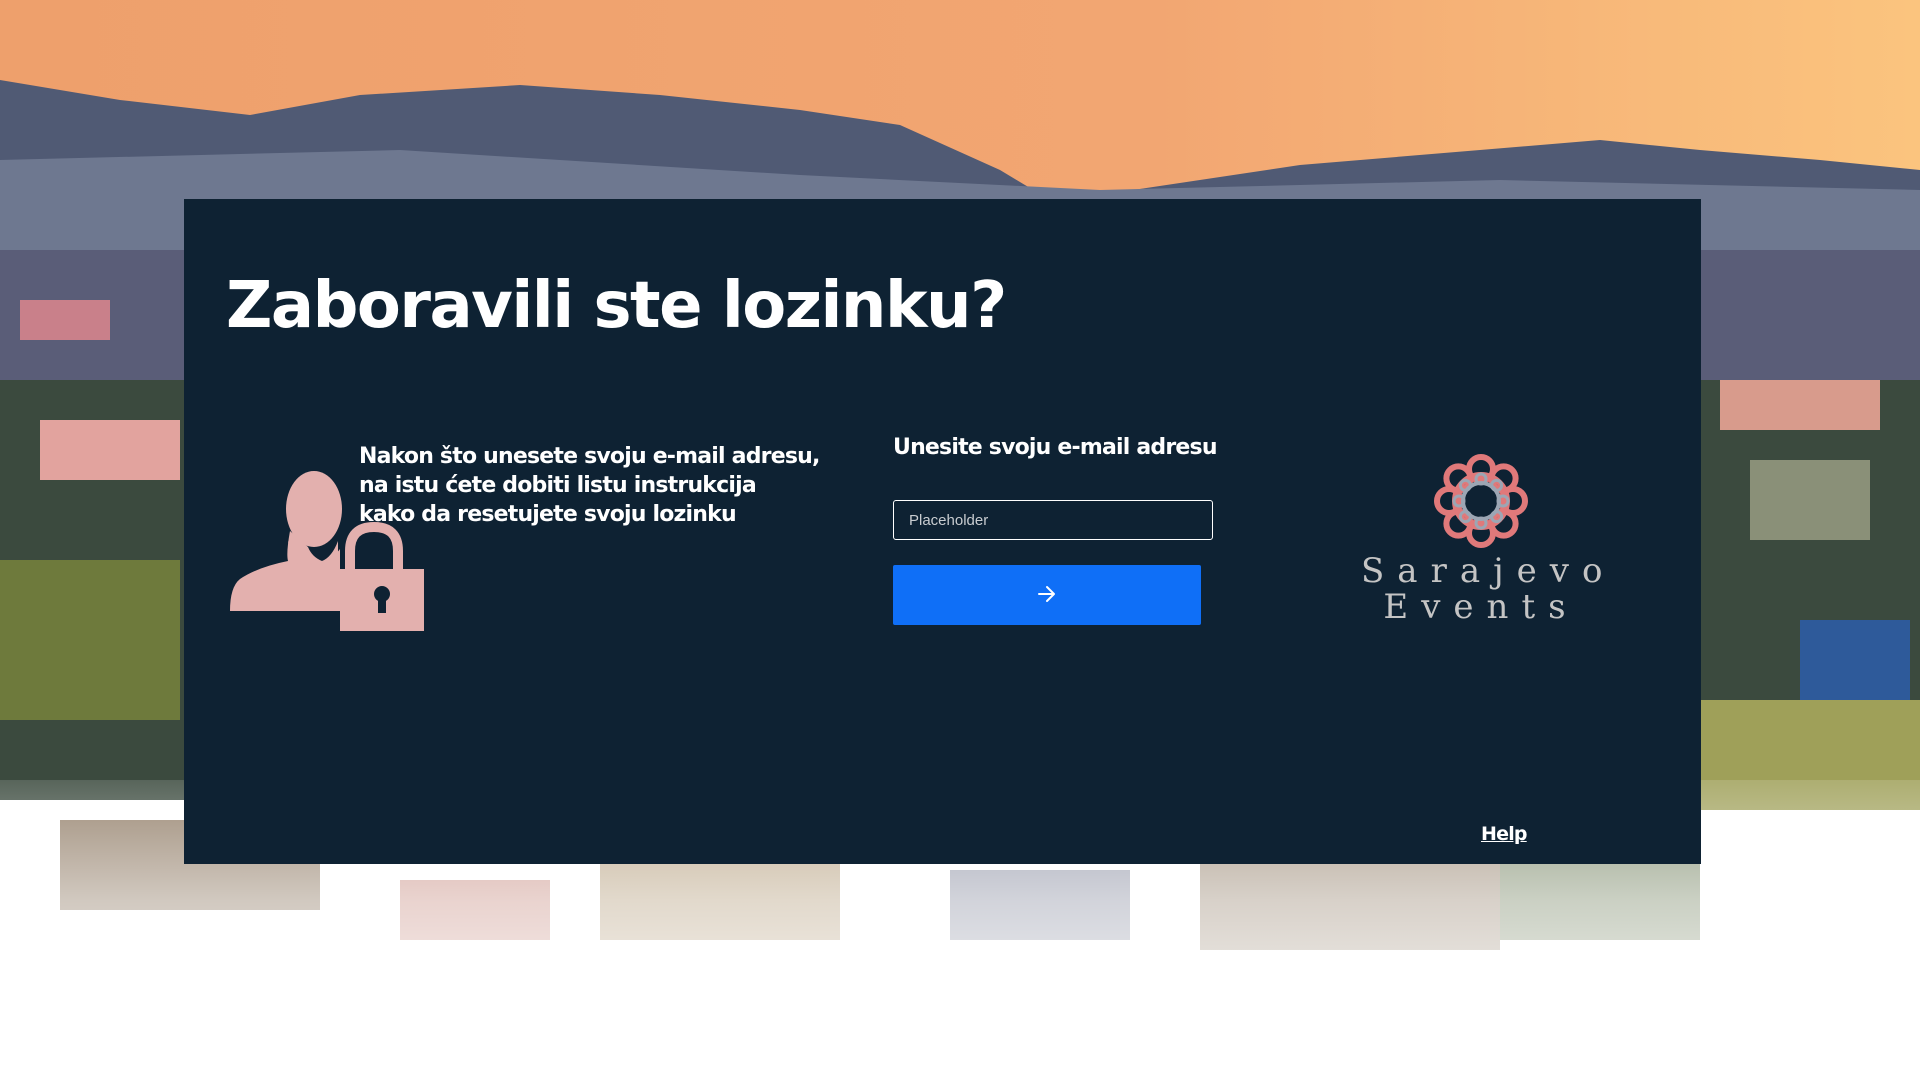  I want to click on knot-ornament-icon, so click(1481, 501).